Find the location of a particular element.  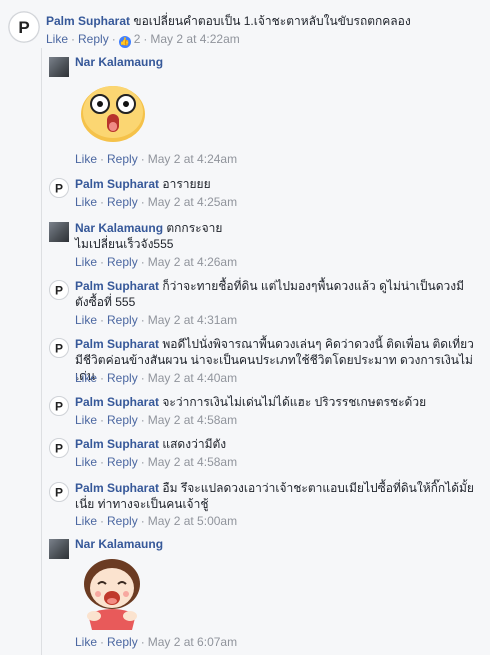

comment-text-line2: ตังซื้อที่ 555 is located at coordinates (105, 302).